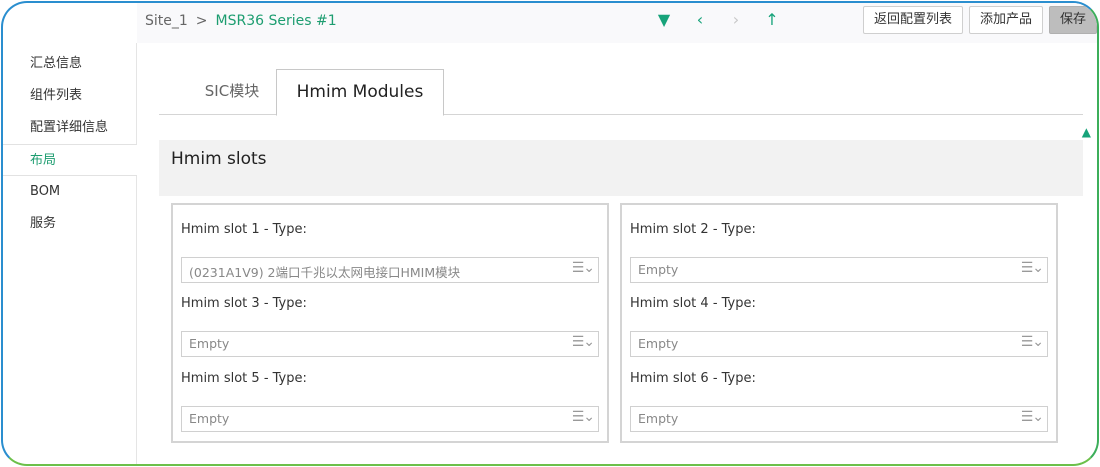  Describe the element at coordinates (69, 224) in the screenshot. I see `sidebar-item-service: 服务` at that location.